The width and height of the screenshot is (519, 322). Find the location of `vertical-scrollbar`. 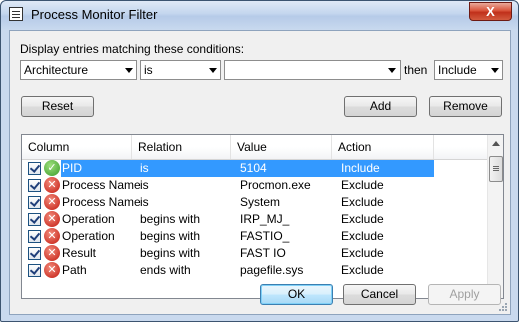

vertical-scrollbar is located at coordinates (495, 216).